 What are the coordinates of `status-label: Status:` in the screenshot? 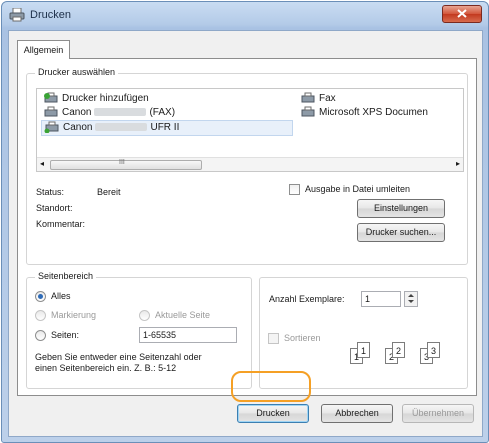 It's located at (50, 192).